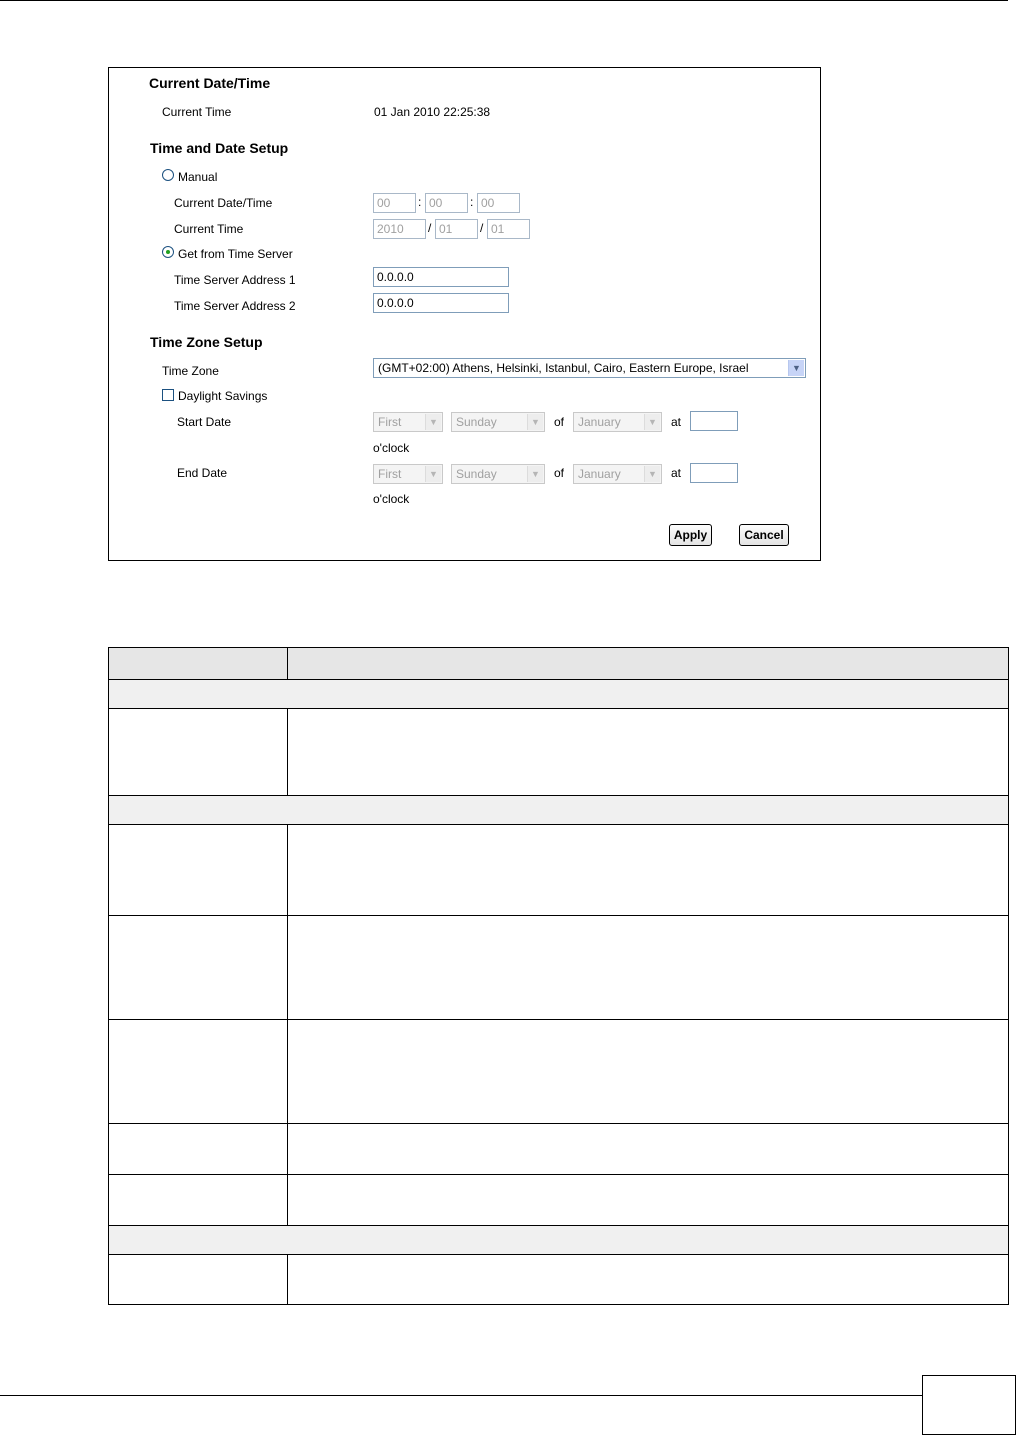 The height and width of the screenshot is (1438, 1020). Describe the element at coordinates (223, 396) in the screenshot. I see `daylight-savings-label: Daylight Savings` at that location.